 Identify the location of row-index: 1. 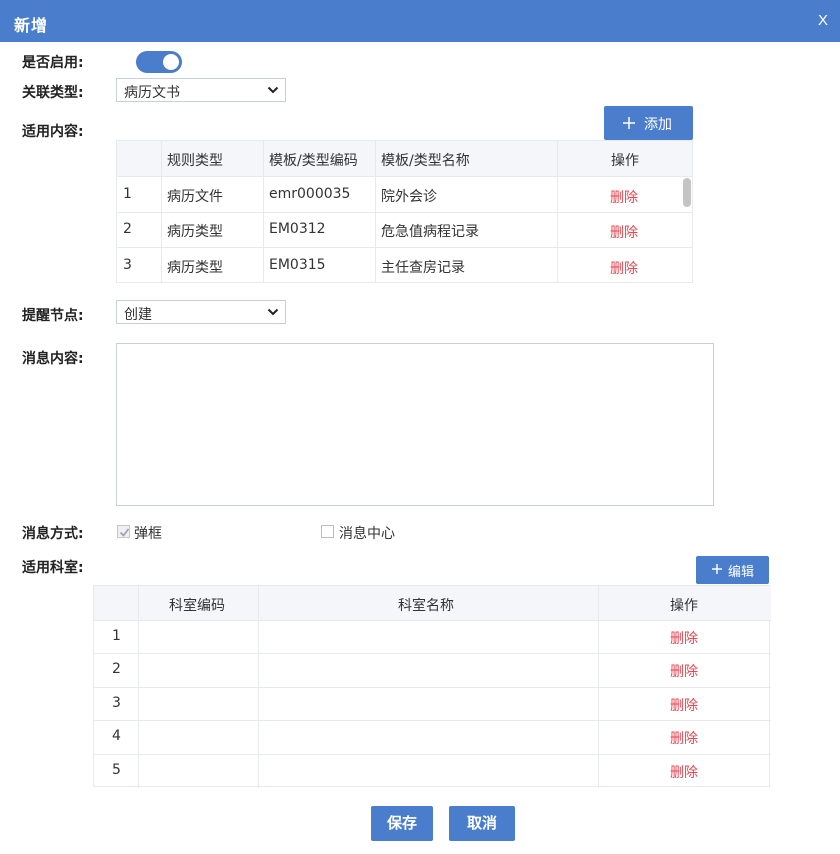
(127, 194).